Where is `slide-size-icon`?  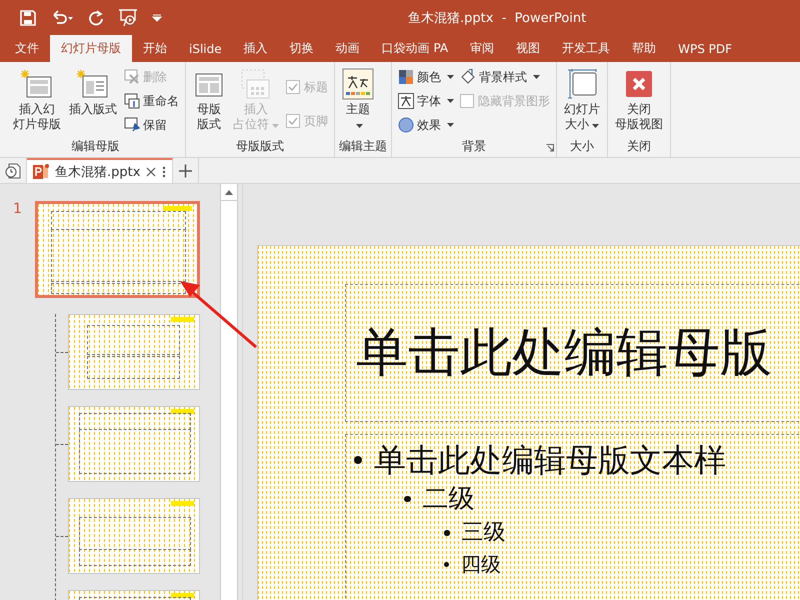 slide-size-icon is located at coordinates (582, 83).